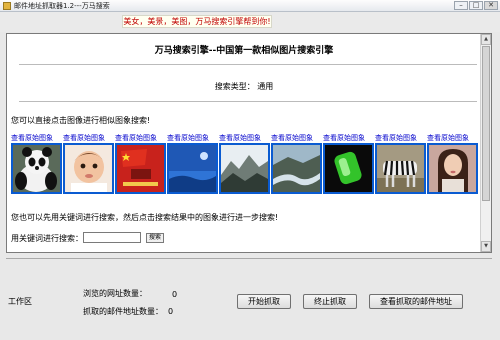 This screenshot has height=340, width=500. I want to click on work-area-label: 工作区, so click(20, 301).